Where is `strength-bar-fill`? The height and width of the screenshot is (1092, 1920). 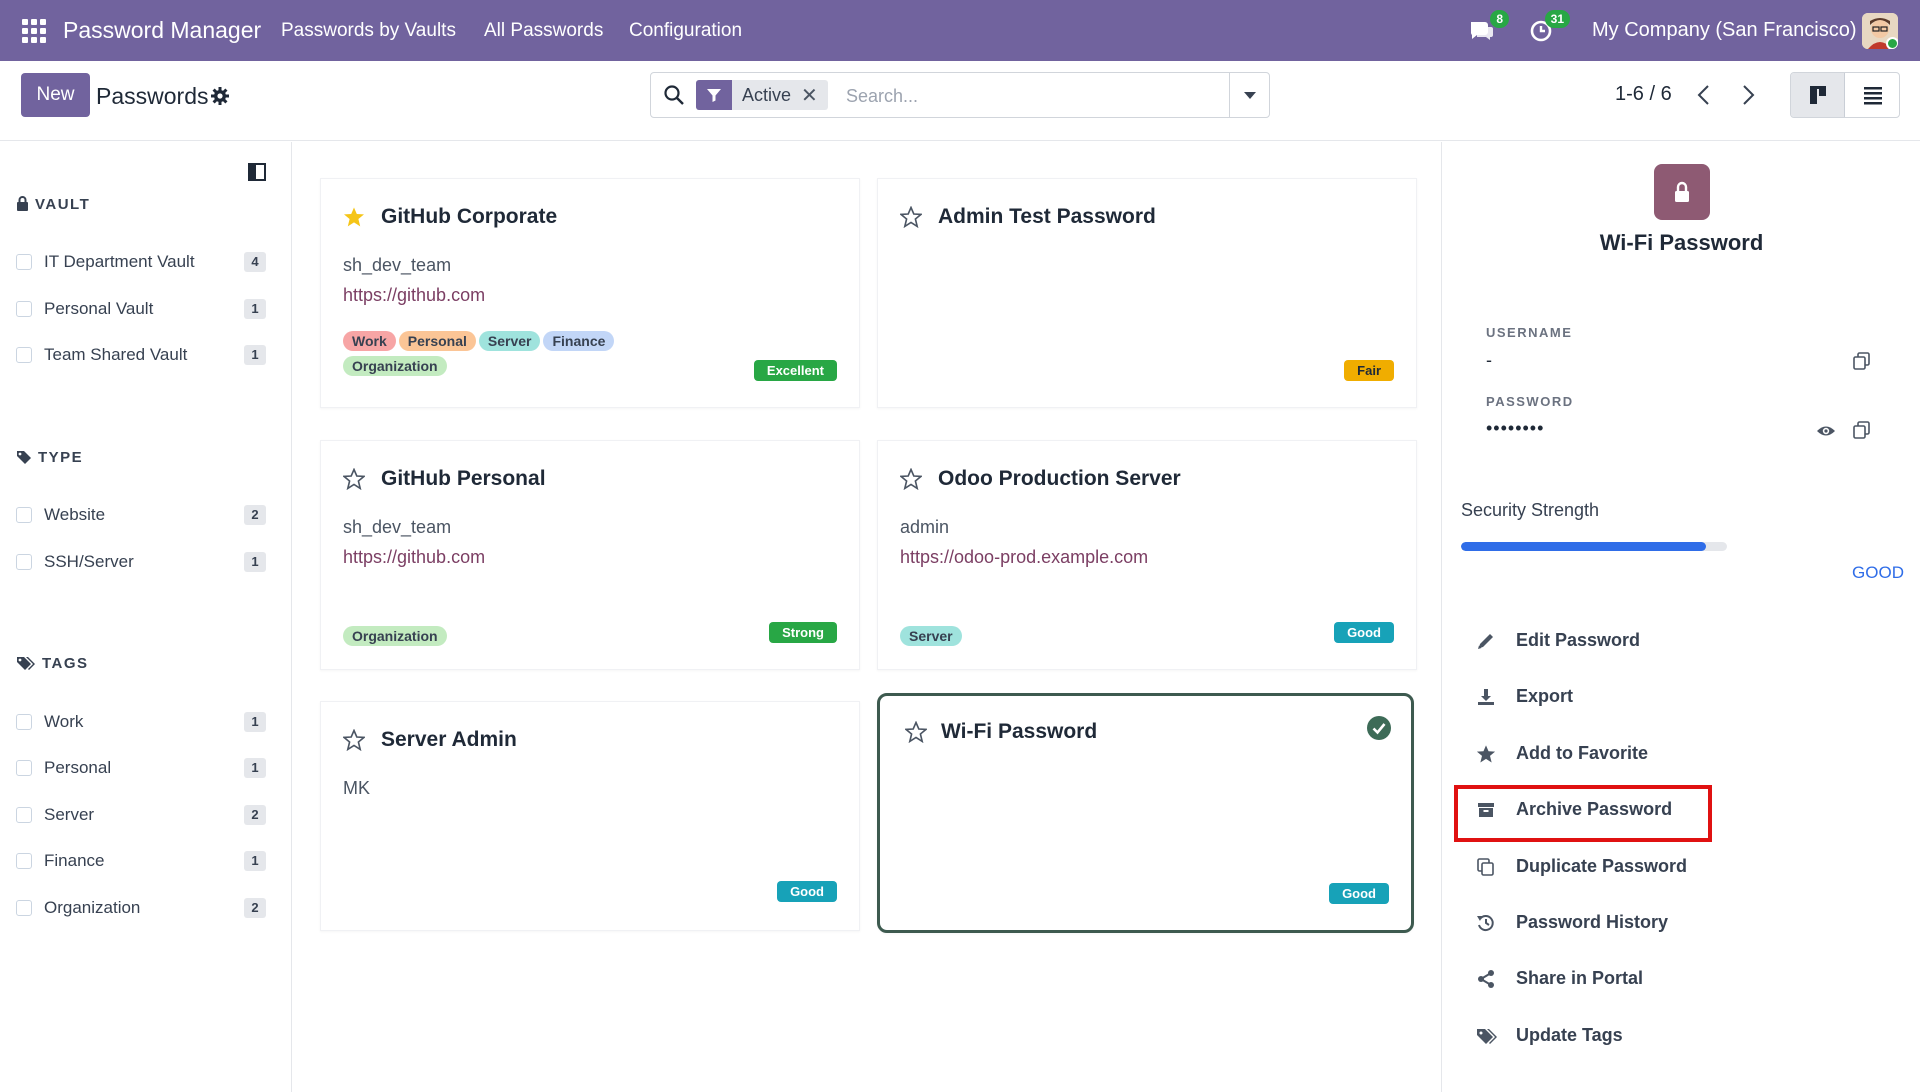
strength-bar-fill is located at coordinates (1583, 546).